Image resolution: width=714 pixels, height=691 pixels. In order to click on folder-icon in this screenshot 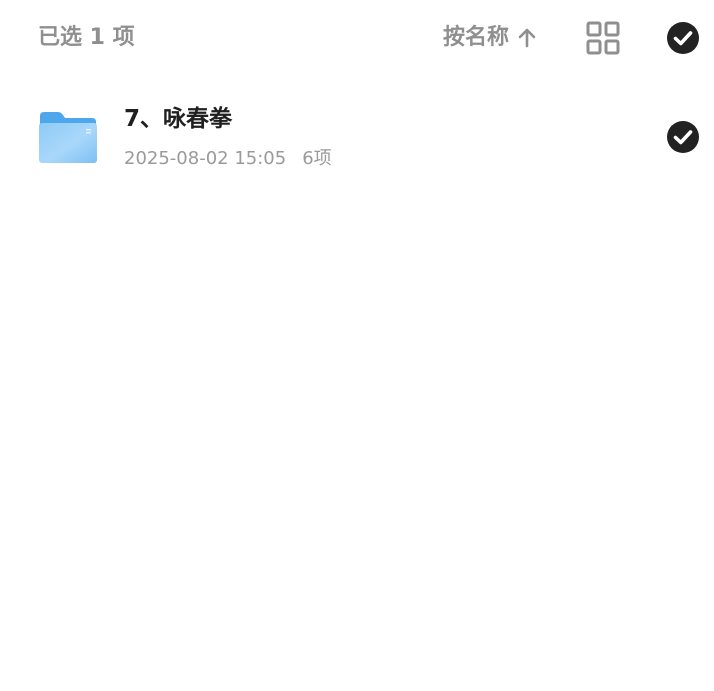, I will do `click(68, 137)`.